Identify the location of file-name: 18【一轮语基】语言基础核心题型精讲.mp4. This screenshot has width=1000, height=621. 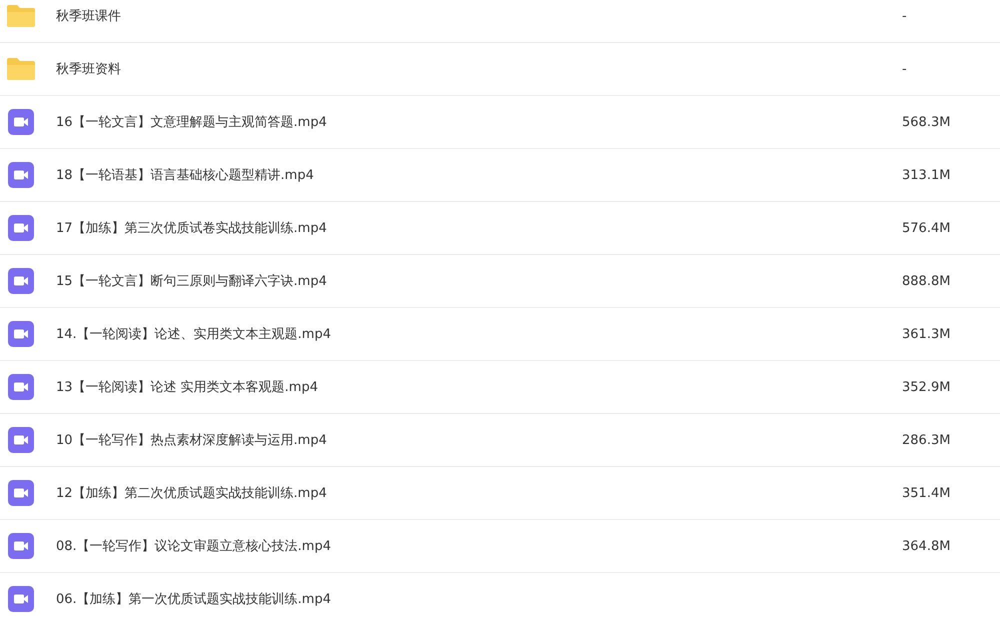
(479, 175).